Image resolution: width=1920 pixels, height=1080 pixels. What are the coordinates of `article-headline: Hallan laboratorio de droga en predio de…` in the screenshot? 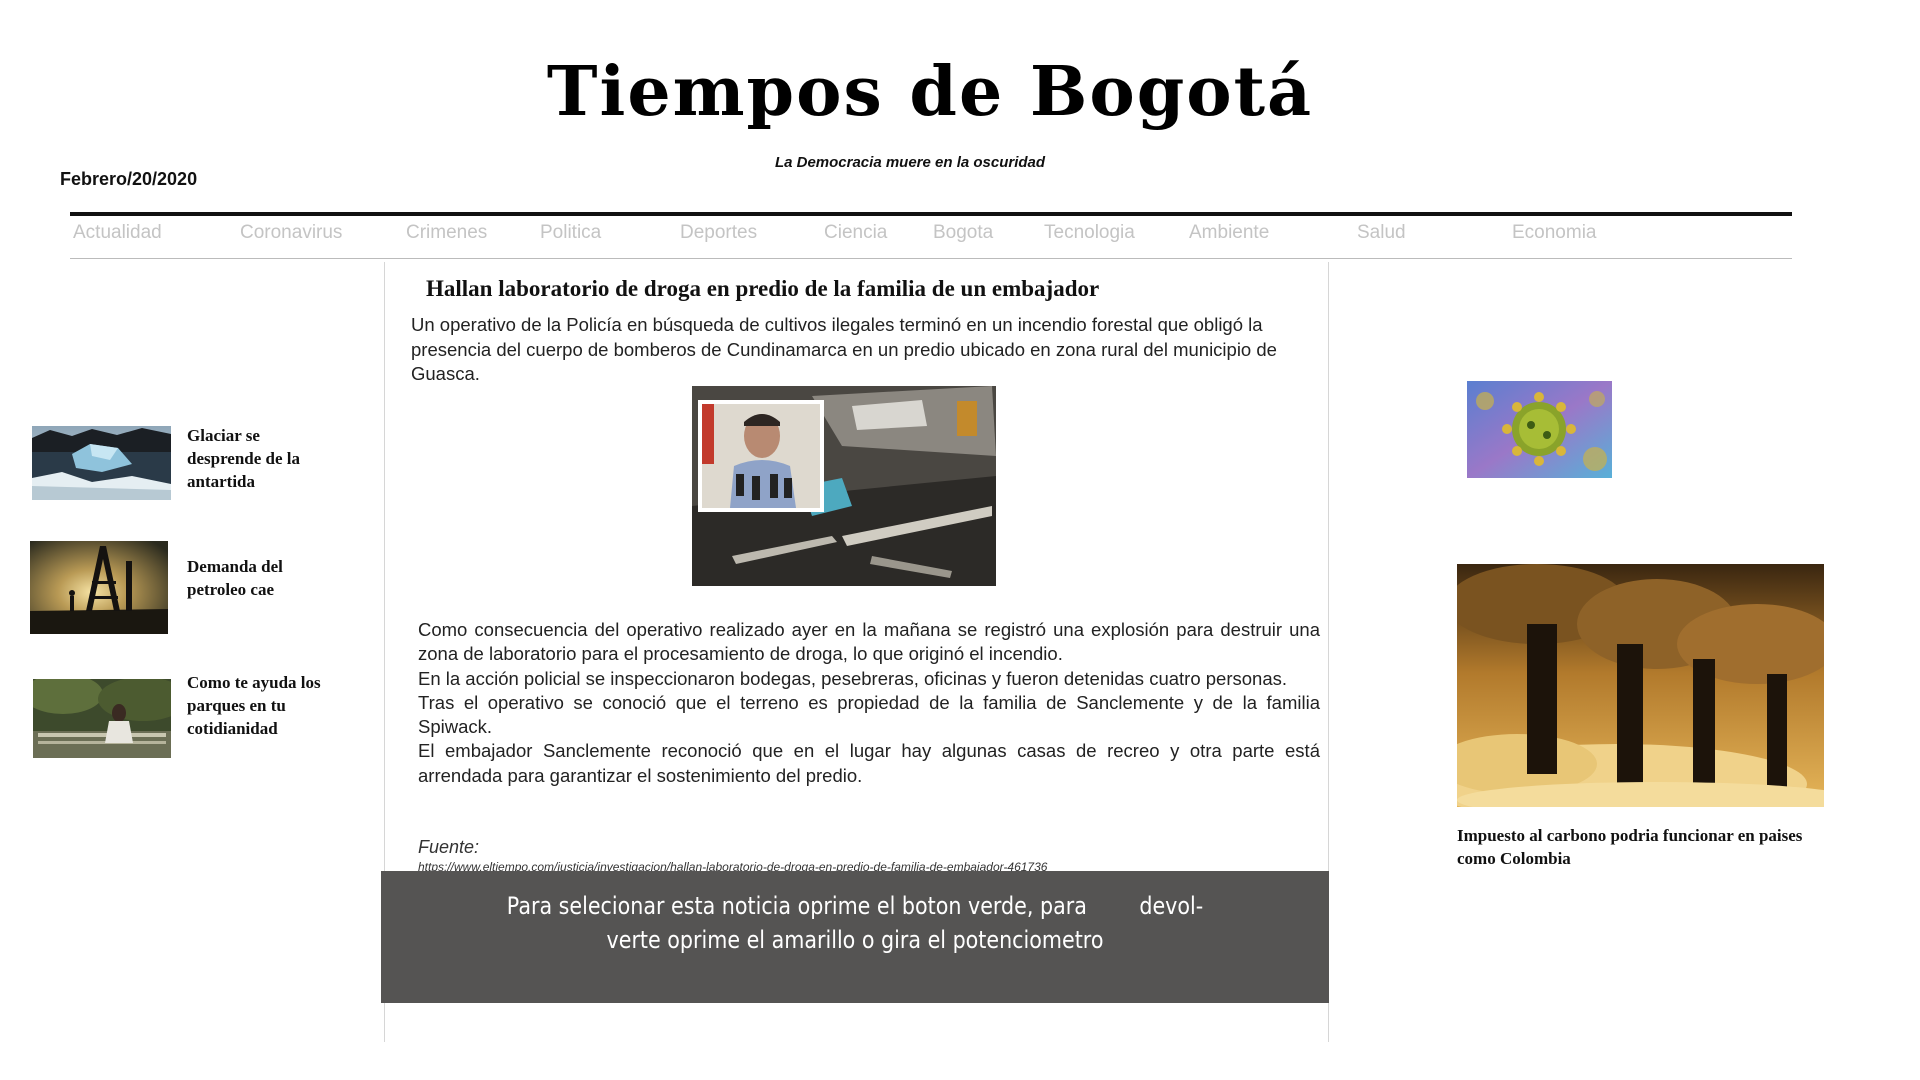 It's located at (762, 289).